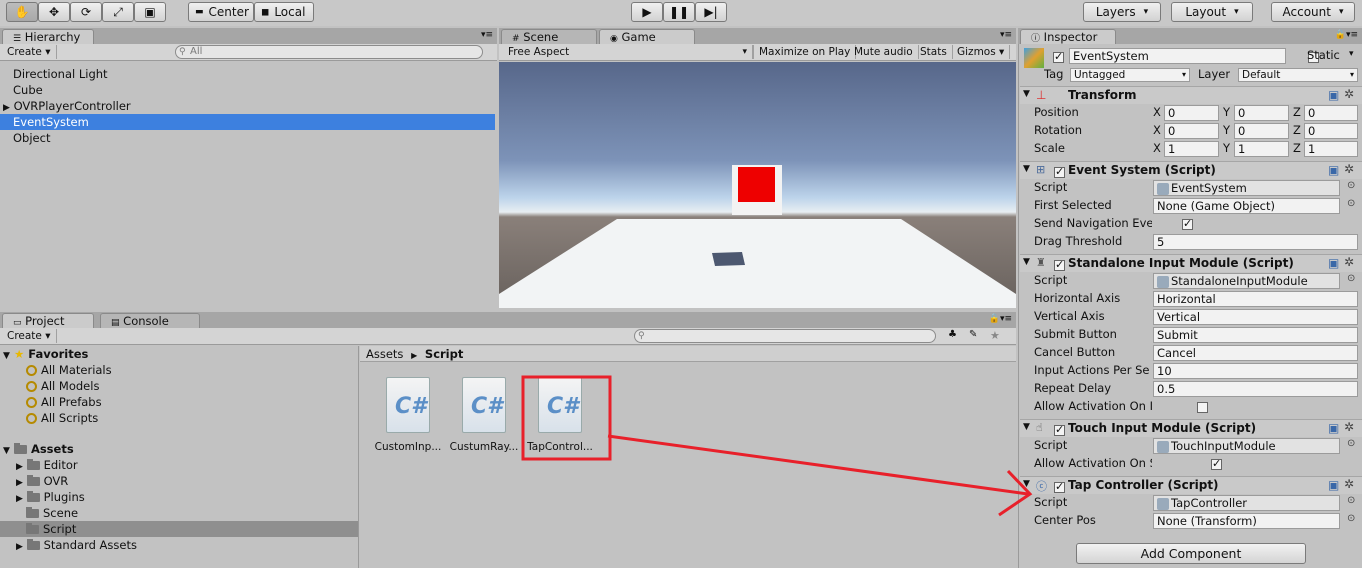  Describe the element at coordinates (934, 52) in the screenshot. I see `stats-toggle: Stats` at that location.